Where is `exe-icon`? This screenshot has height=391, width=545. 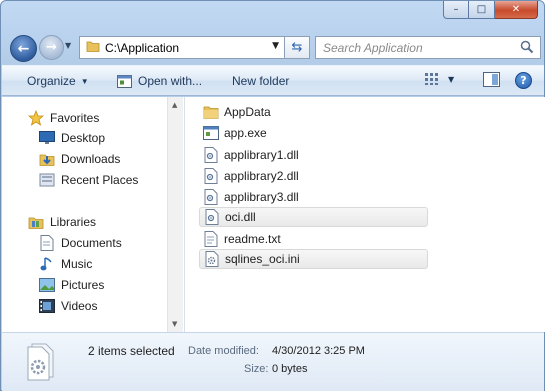
exe-icon is located at coordinates (211, 133).